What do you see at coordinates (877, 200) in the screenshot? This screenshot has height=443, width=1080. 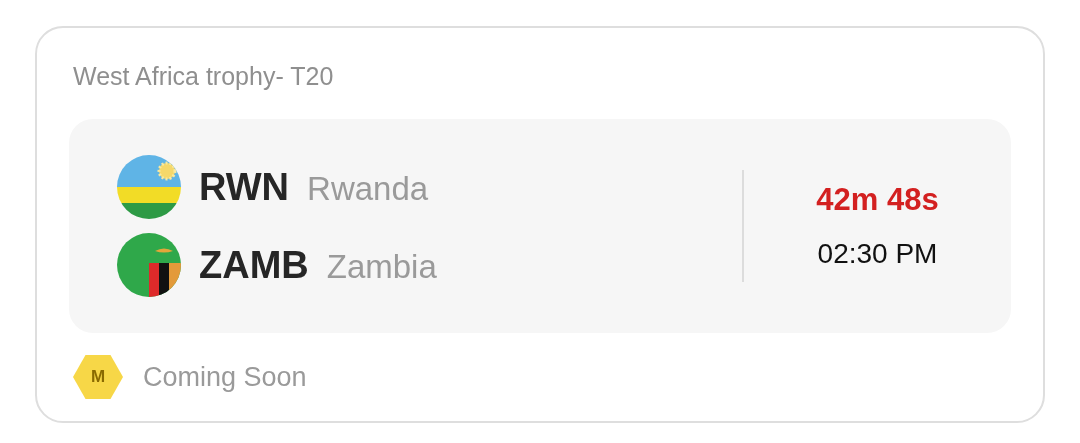 I see `countdown-timer: 42m 48s` at bounding box center [877, 200].